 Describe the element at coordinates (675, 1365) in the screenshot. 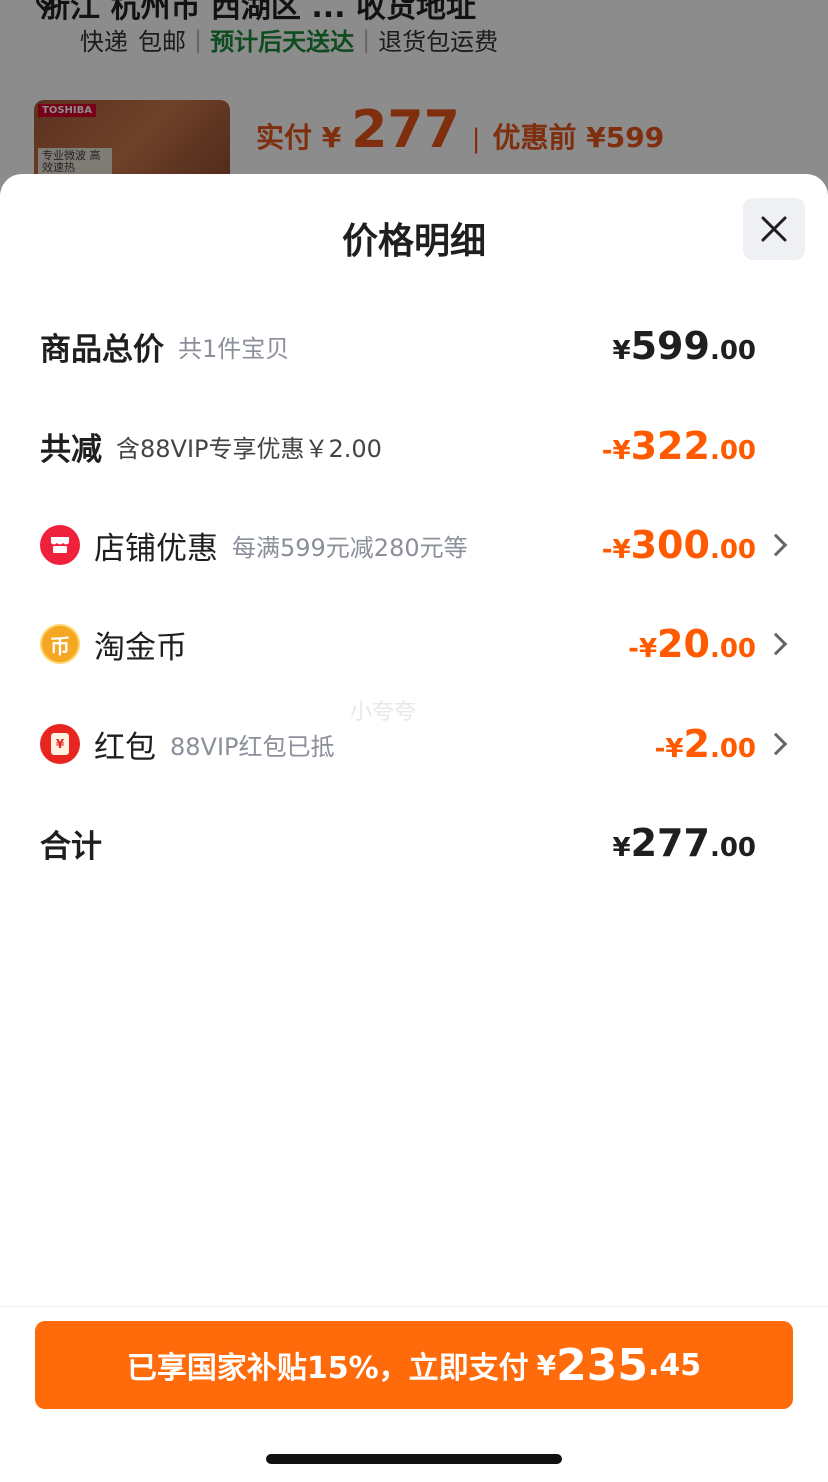

I see `amount-decimal: .45` at that location.